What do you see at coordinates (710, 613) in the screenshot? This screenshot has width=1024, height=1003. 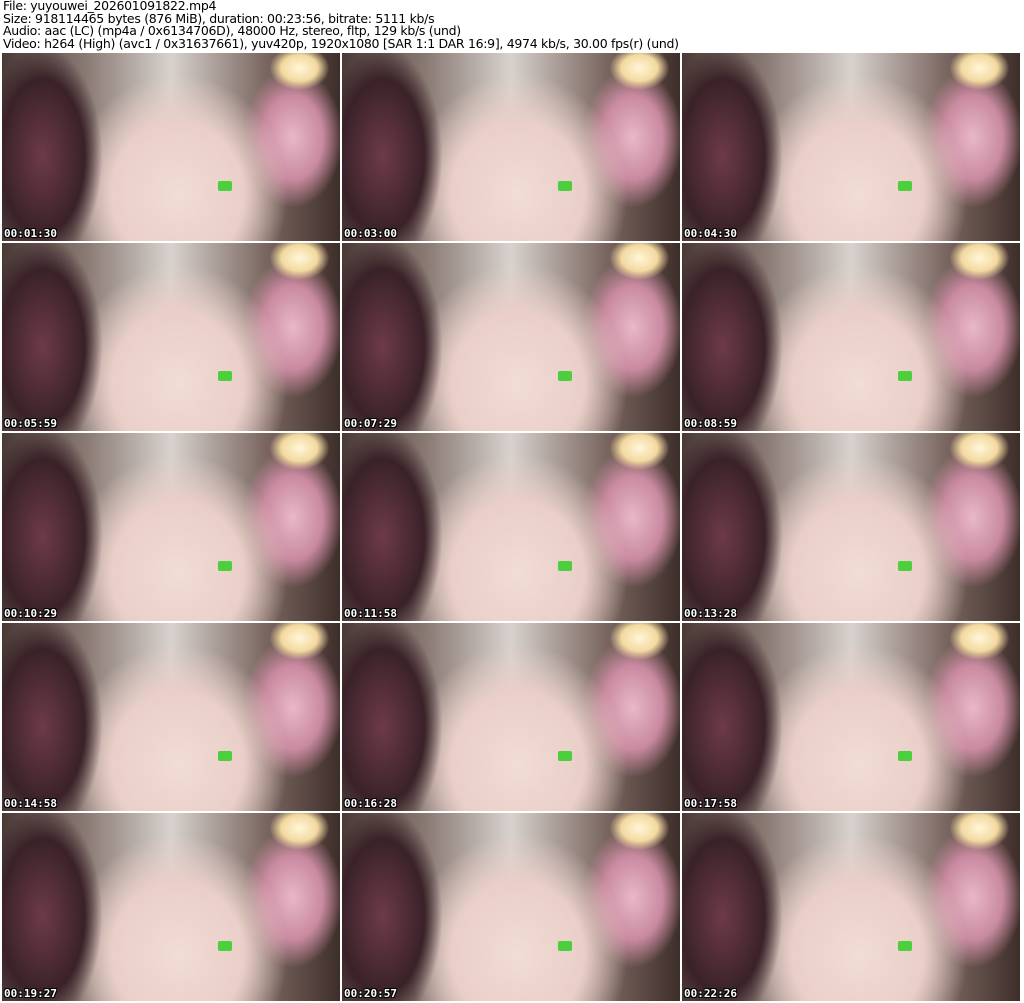 I see `thumbnail-timestamp: 00:13:28` at bounding box center [710, 613].